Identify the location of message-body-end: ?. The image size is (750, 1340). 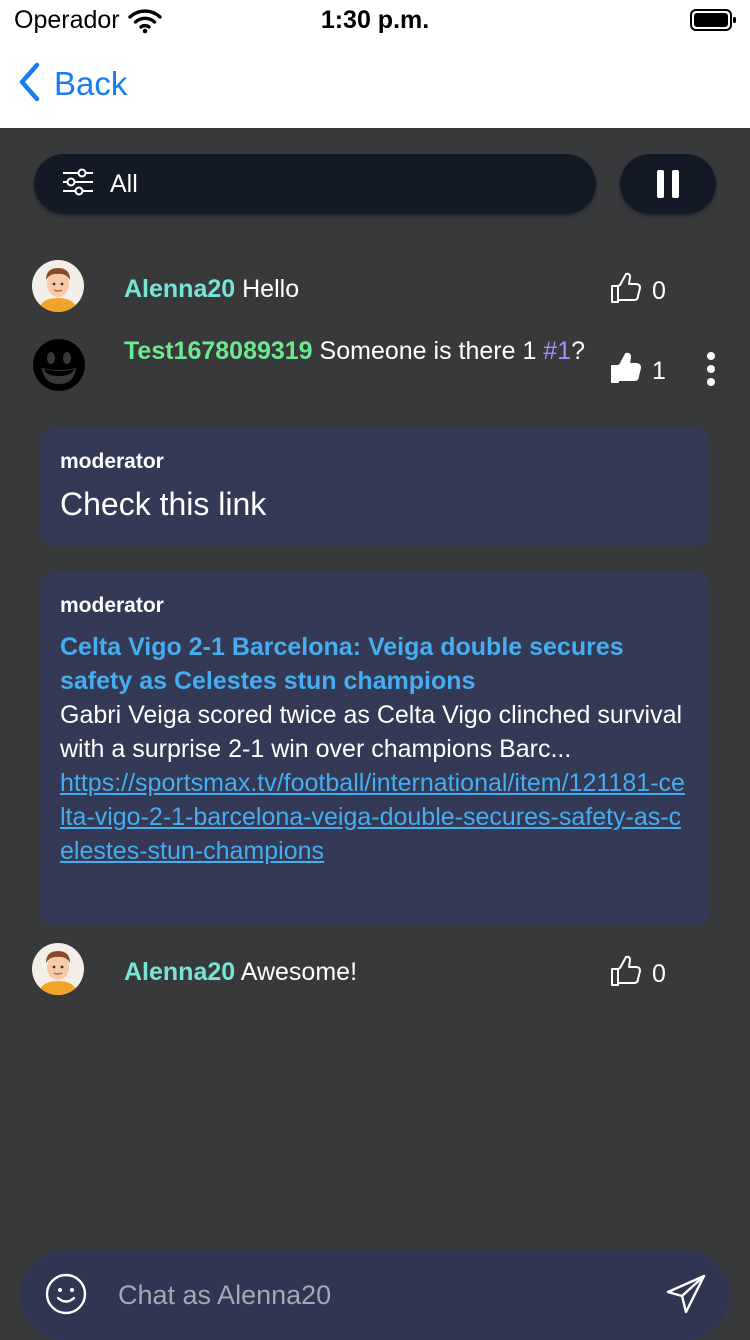
(578, 351).